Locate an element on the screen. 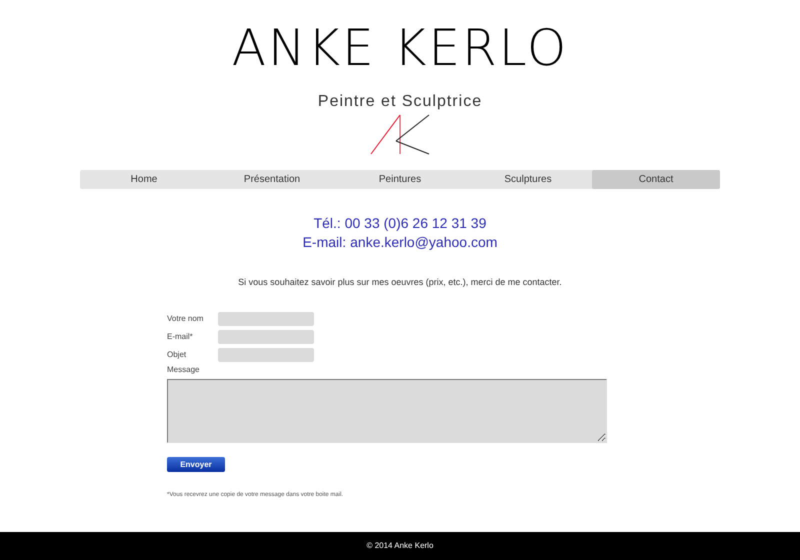  intro-text: Si vous souhaitez savoir plus sur mes oeuvres (prix, etc.), merci de me contacter. is located at coordinates (400, 282).